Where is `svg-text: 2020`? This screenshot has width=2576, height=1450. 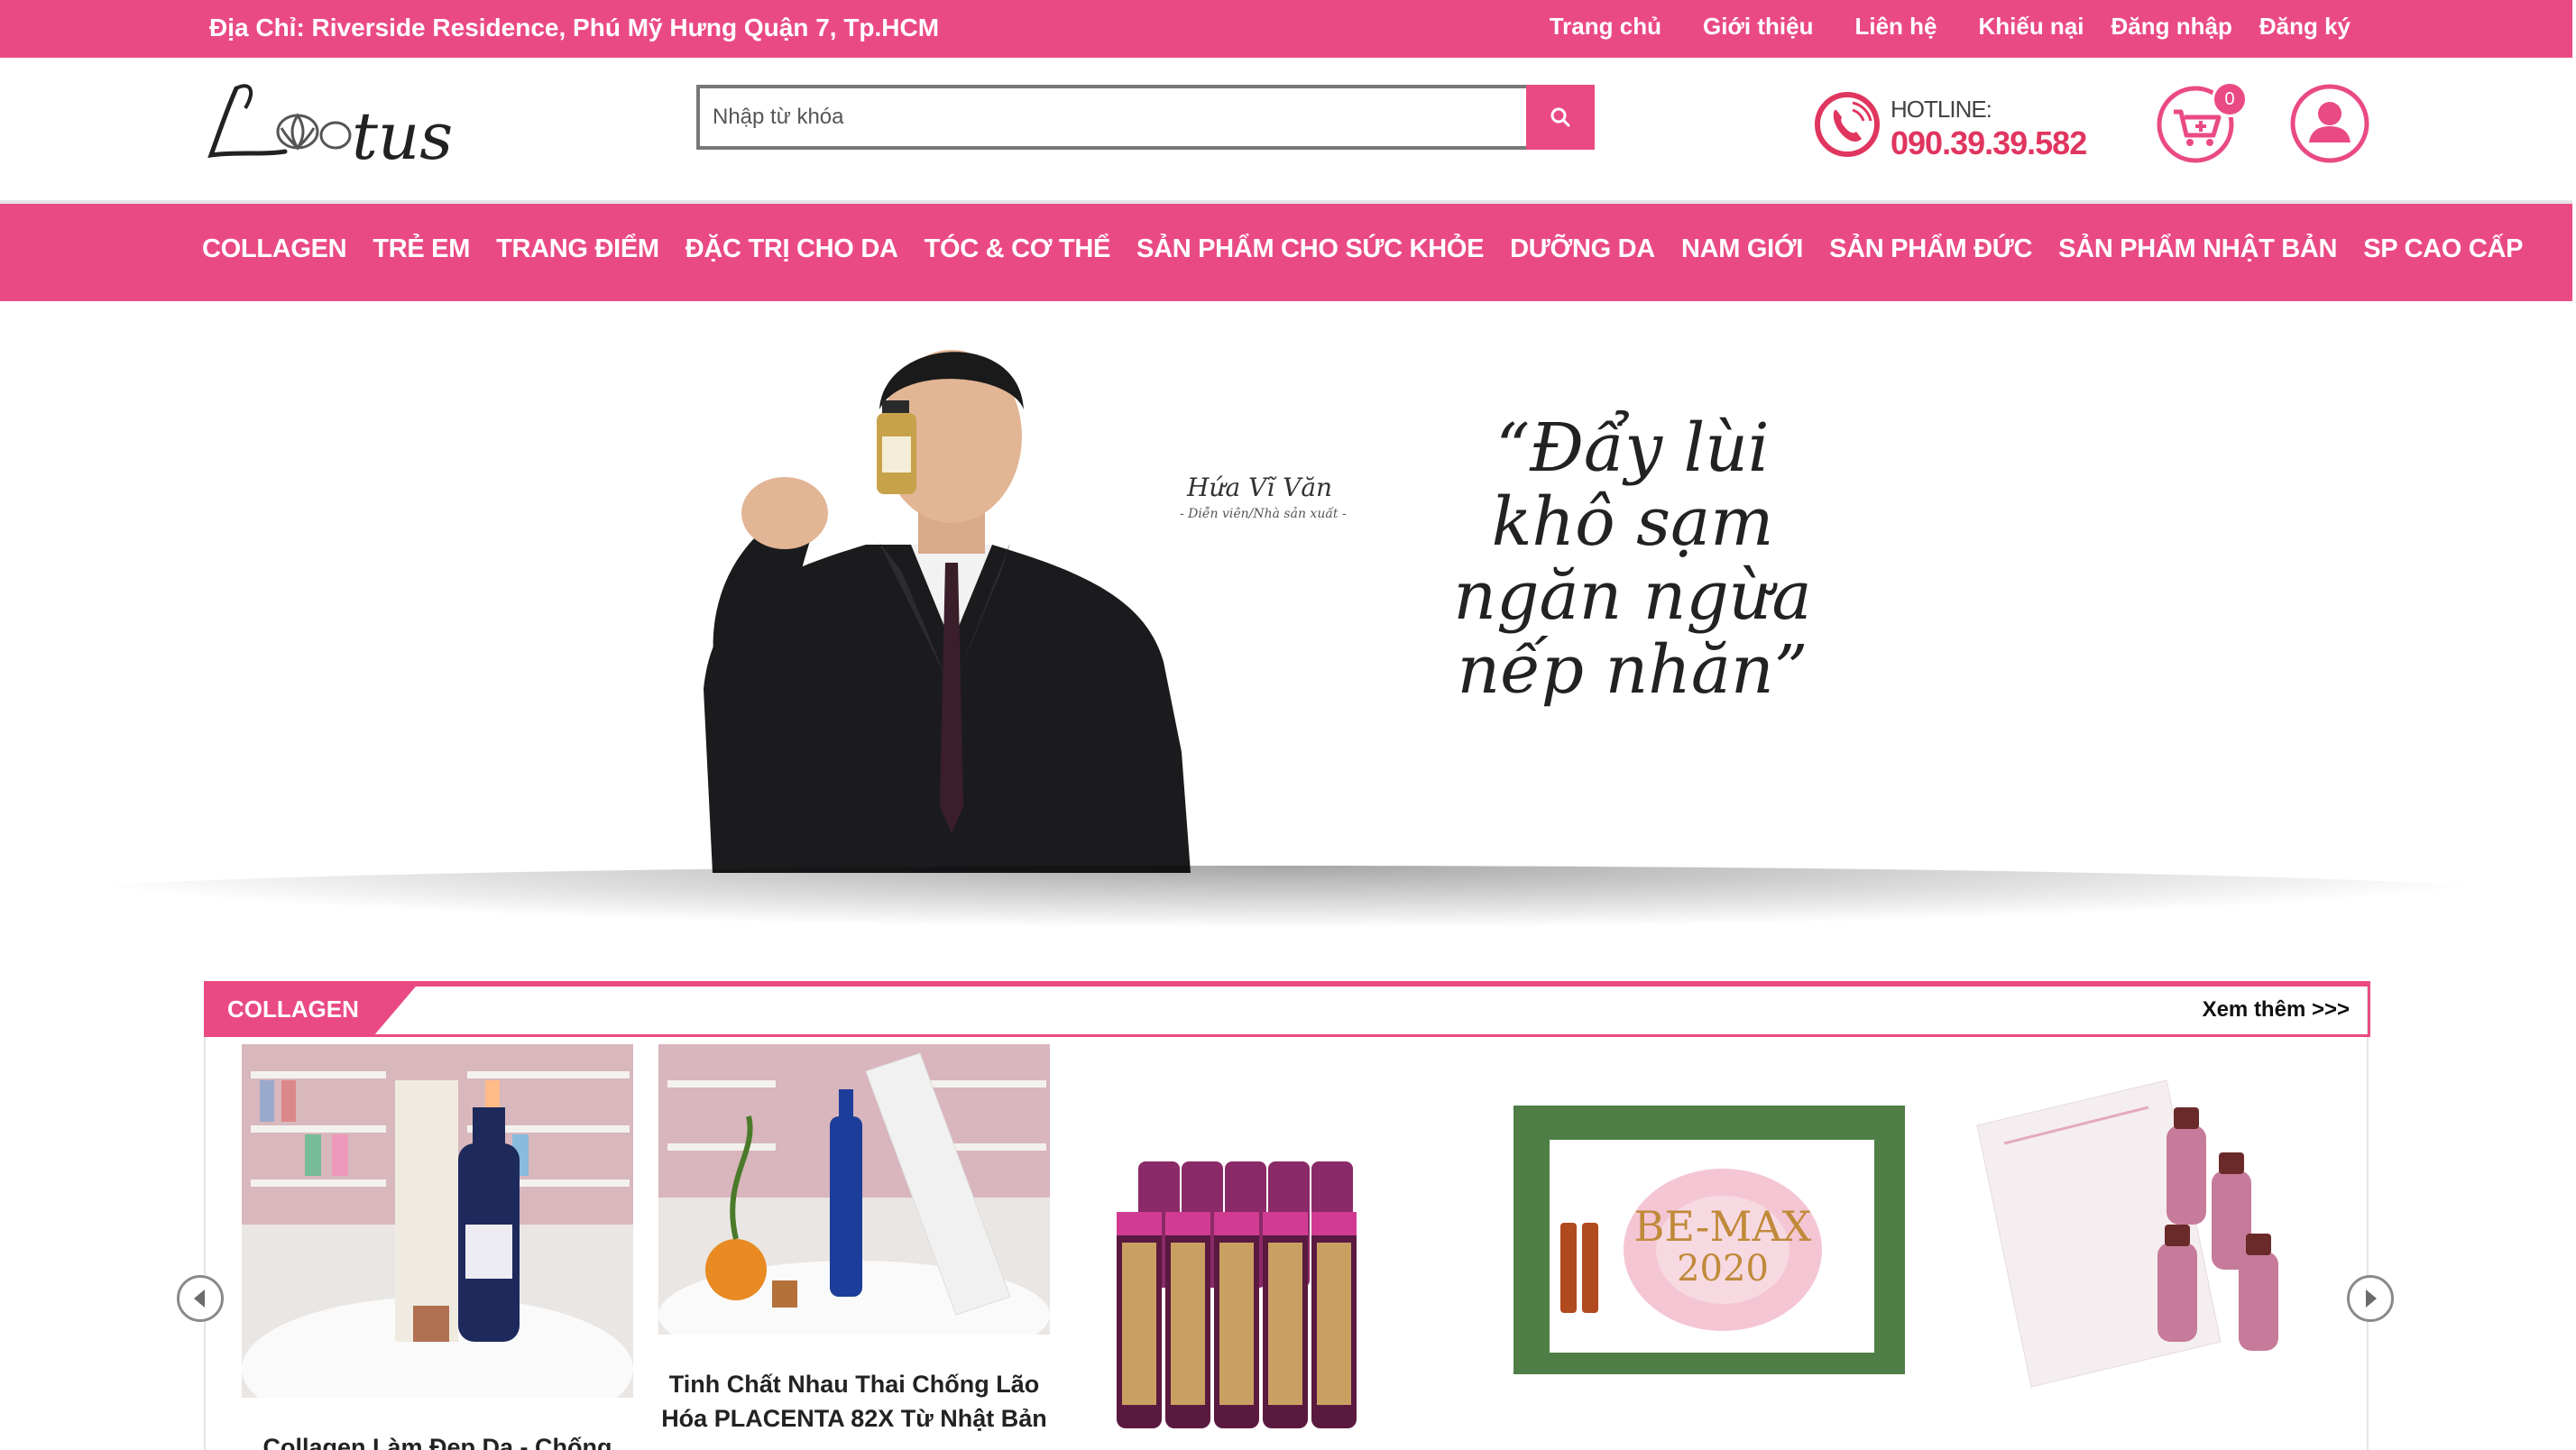
svg-text: 2020 is located at coordinates (1723, 1268).